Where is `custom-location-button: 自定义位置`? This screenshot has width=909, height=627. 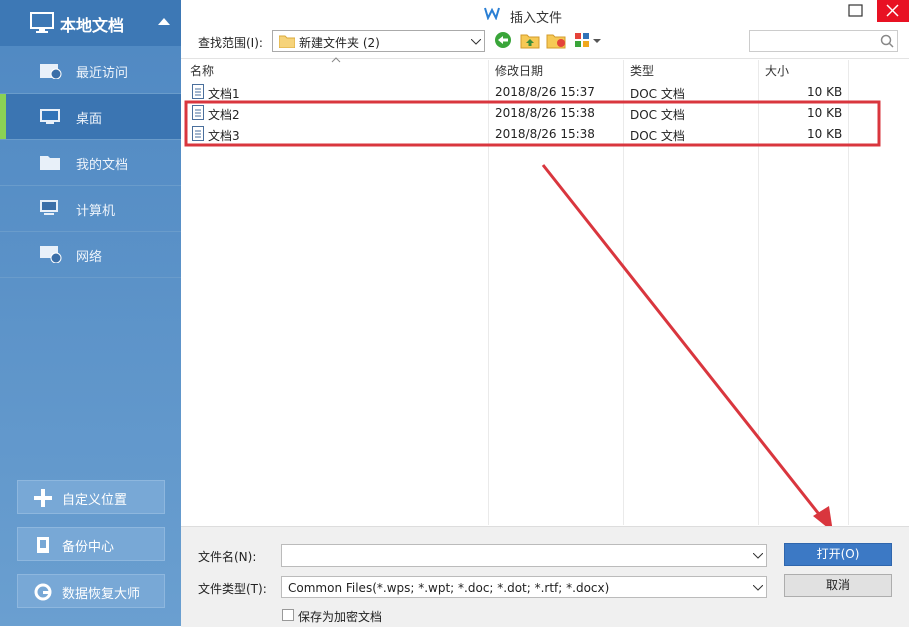
custom-location-button: 自定义位置 is located at coordinates (91, 497).